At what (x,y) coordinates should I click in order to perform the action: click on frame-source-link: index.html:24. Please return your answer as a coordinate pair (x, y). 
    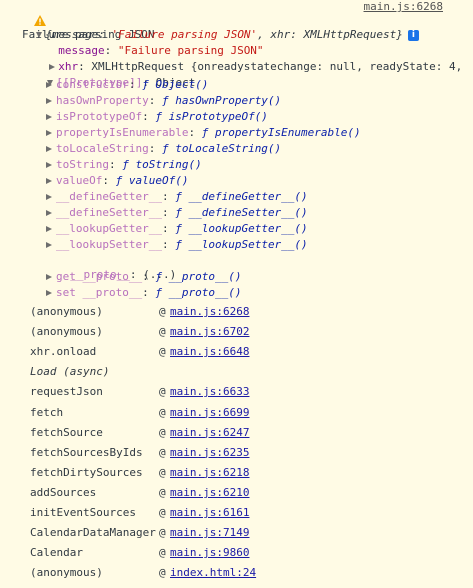
    Looking at the image, I should click on (213, 573).